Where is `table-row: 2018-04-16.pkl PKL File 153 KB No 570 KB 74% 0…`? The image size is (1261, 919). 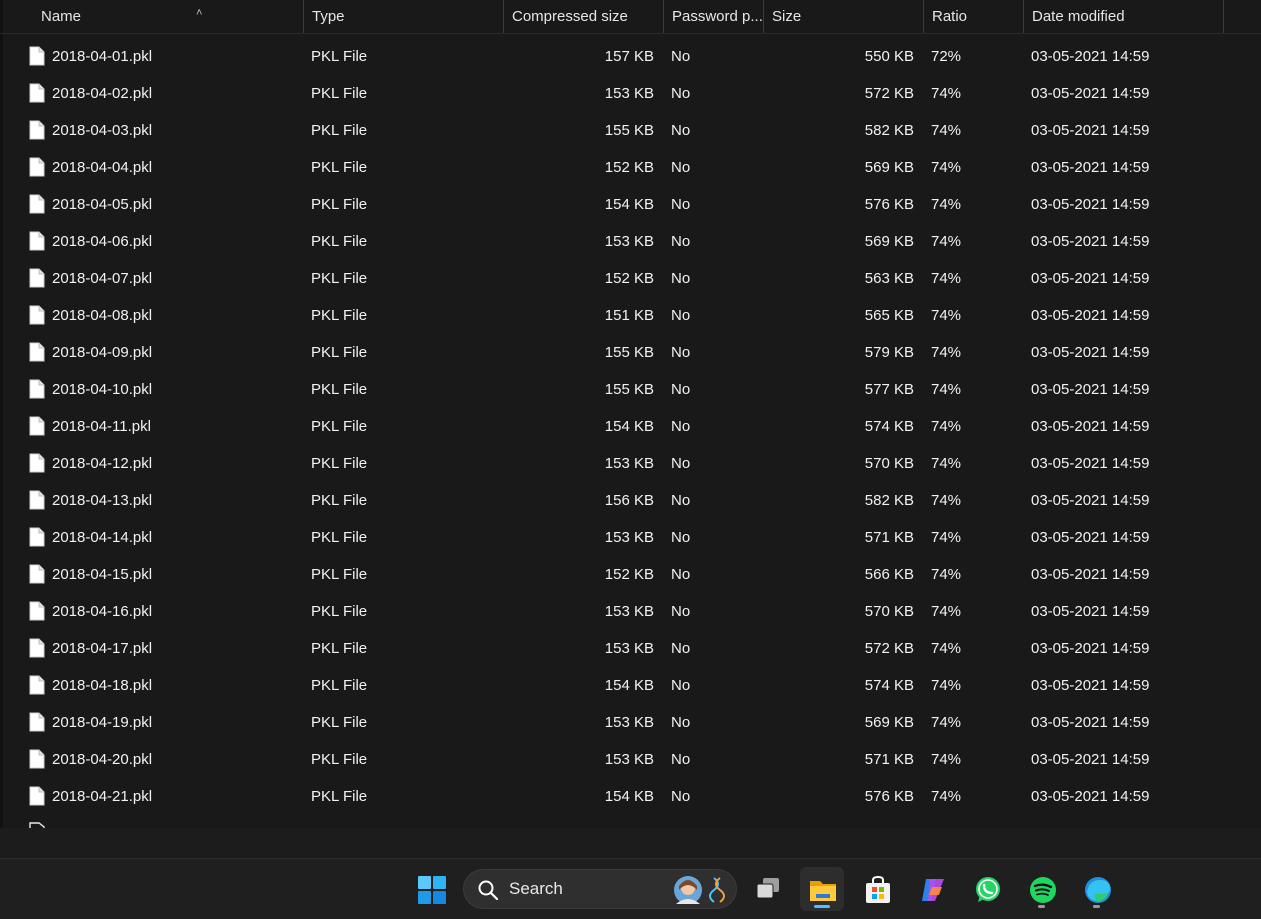
table-row: 2018-04-16.pkl PKL File 153 KB No 570 KB 74% 0… is located at coordinates (630, 611).